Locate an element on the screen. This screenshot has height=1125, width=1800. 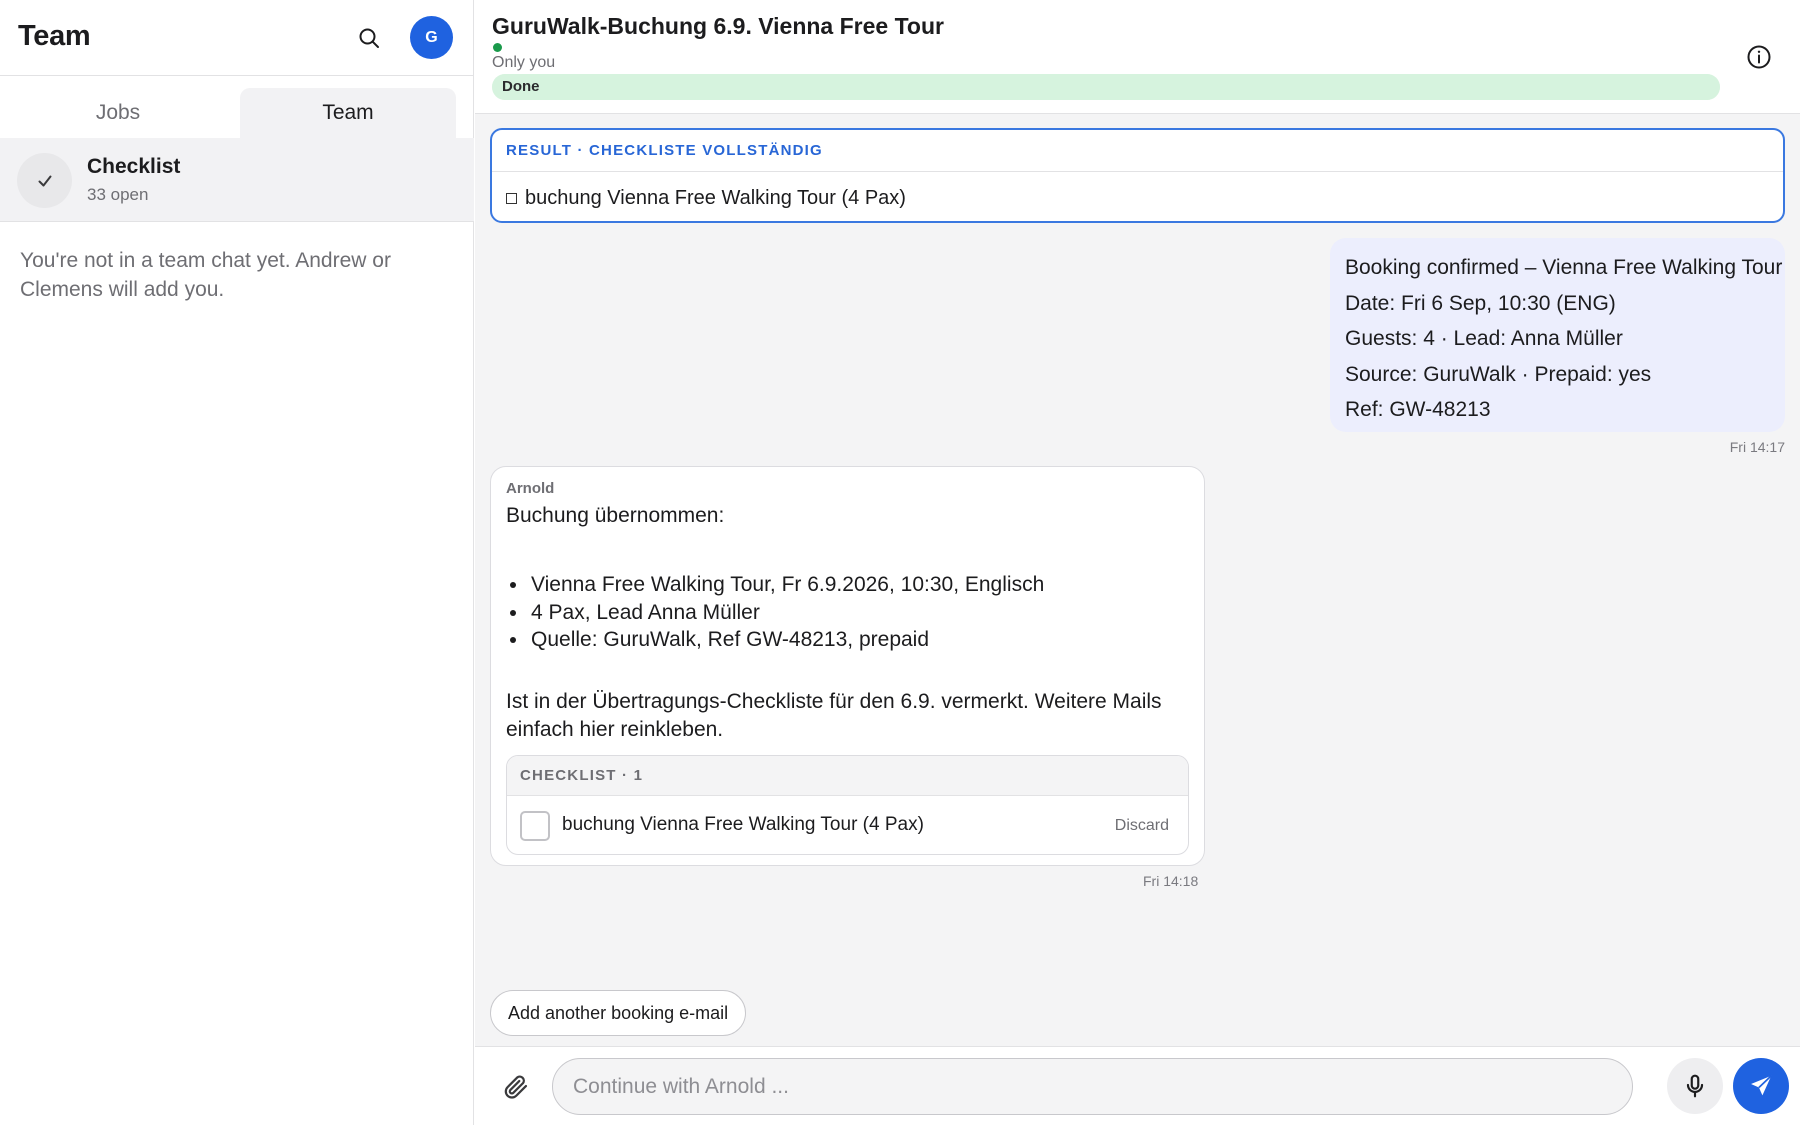
inline-checklist-header: CHECKLIST · 1 is located at coordinates (847, 776).